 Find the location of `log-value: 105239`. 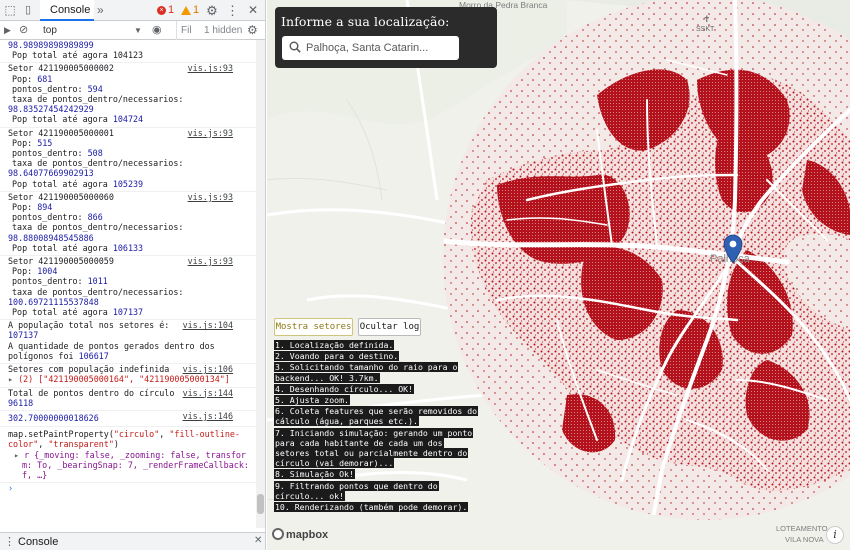

log-value: 105239 is located at coordinates (128, 183).